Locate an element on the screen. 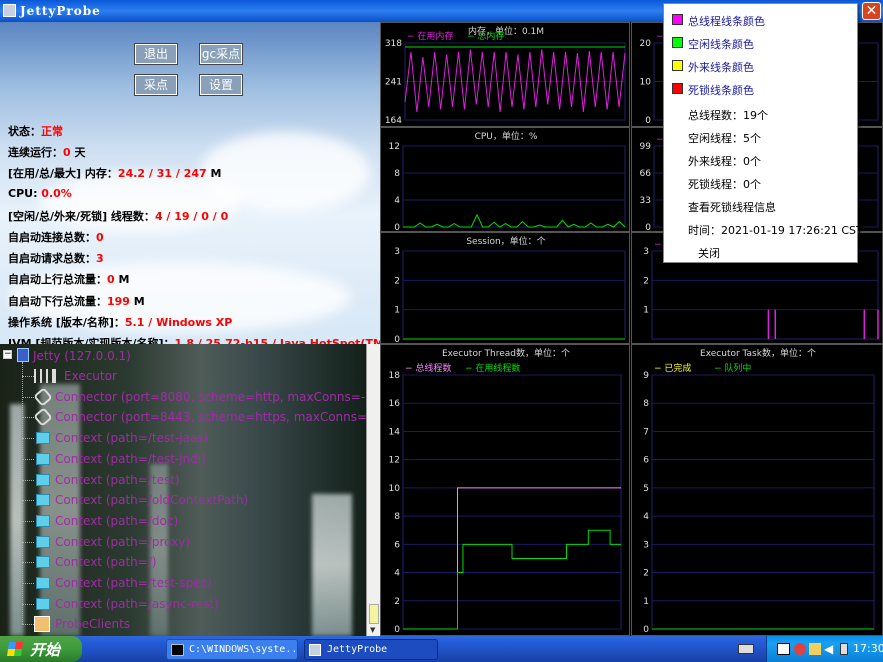 This screenshot has width=883, height=662. security-icon is located at coordinates (800, 649).